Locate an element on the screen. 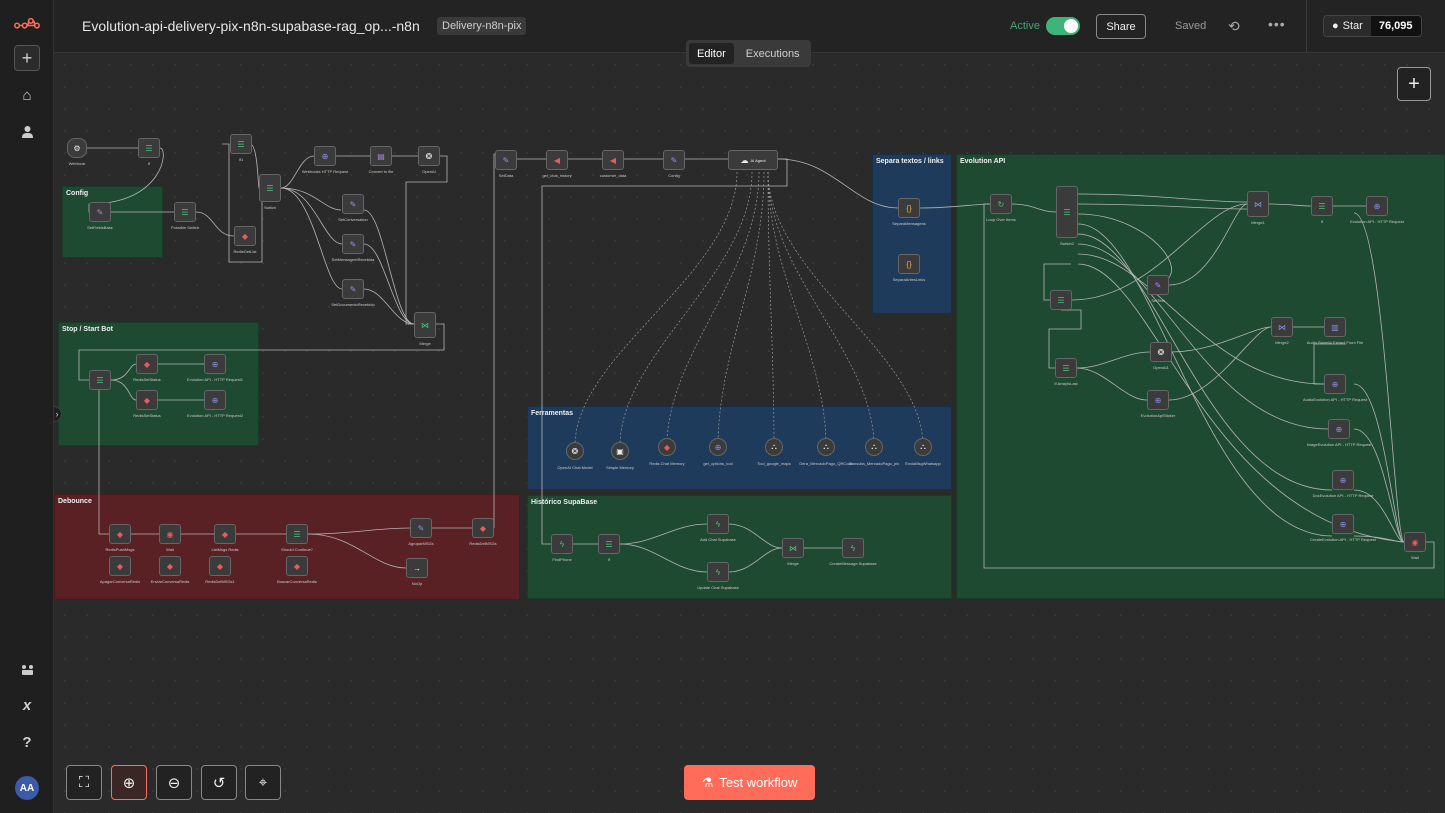 This screenshot has width=1445, height=813. should-continue-node: ☰ Should Continue? is located at coordinates (297, 538).